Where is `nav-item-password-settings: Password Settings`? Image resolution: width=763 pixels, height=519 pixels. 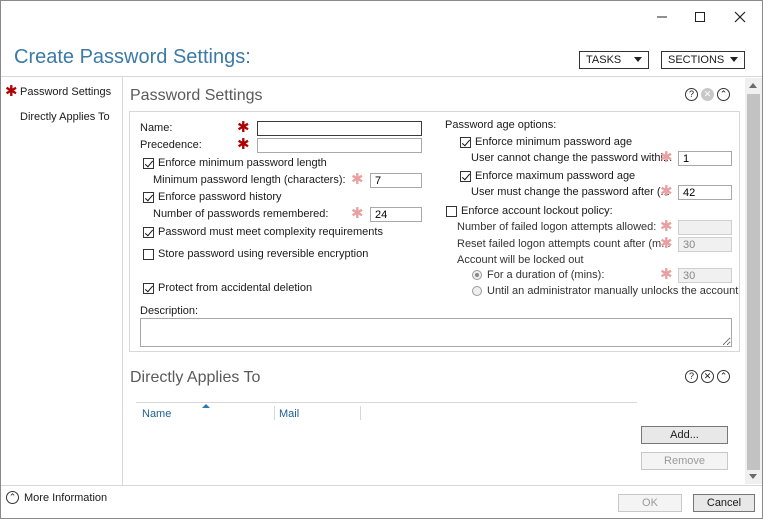 nav-item-password-settings: Password Settings is located at coordinates (65, 92).